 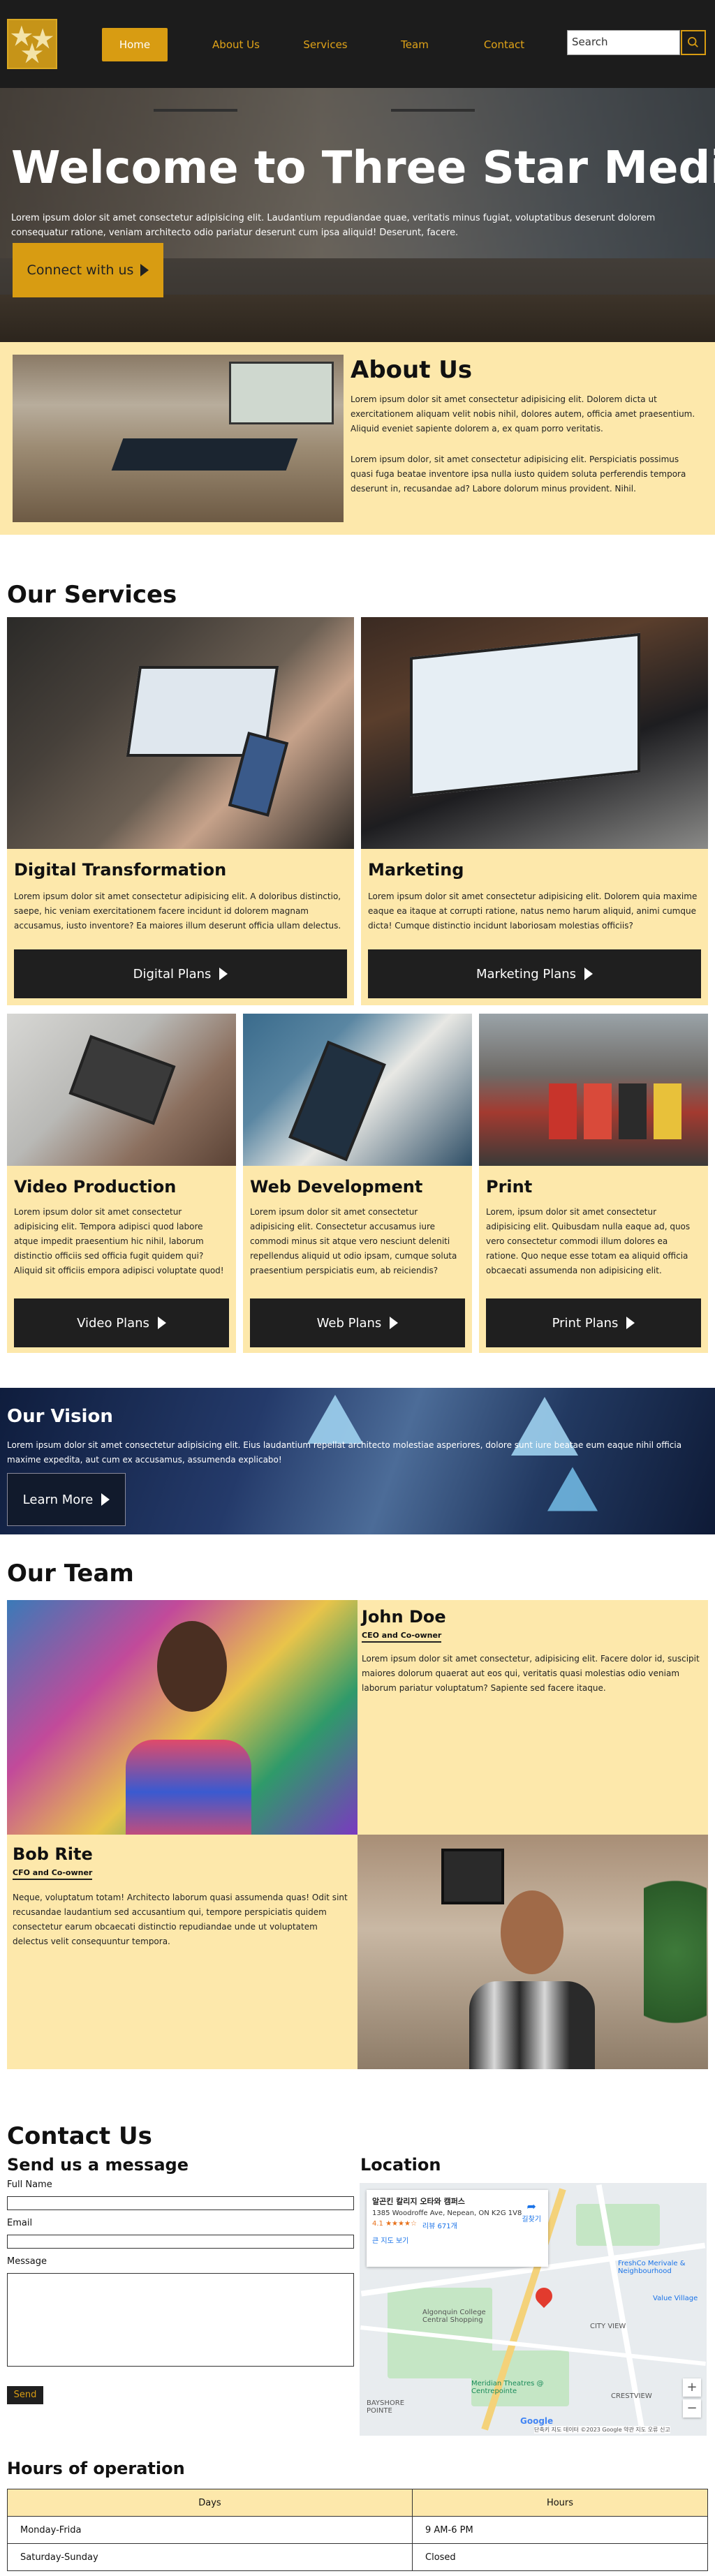 I want to click on service-button-label: Print Plans, so click(x=585, y=1323).